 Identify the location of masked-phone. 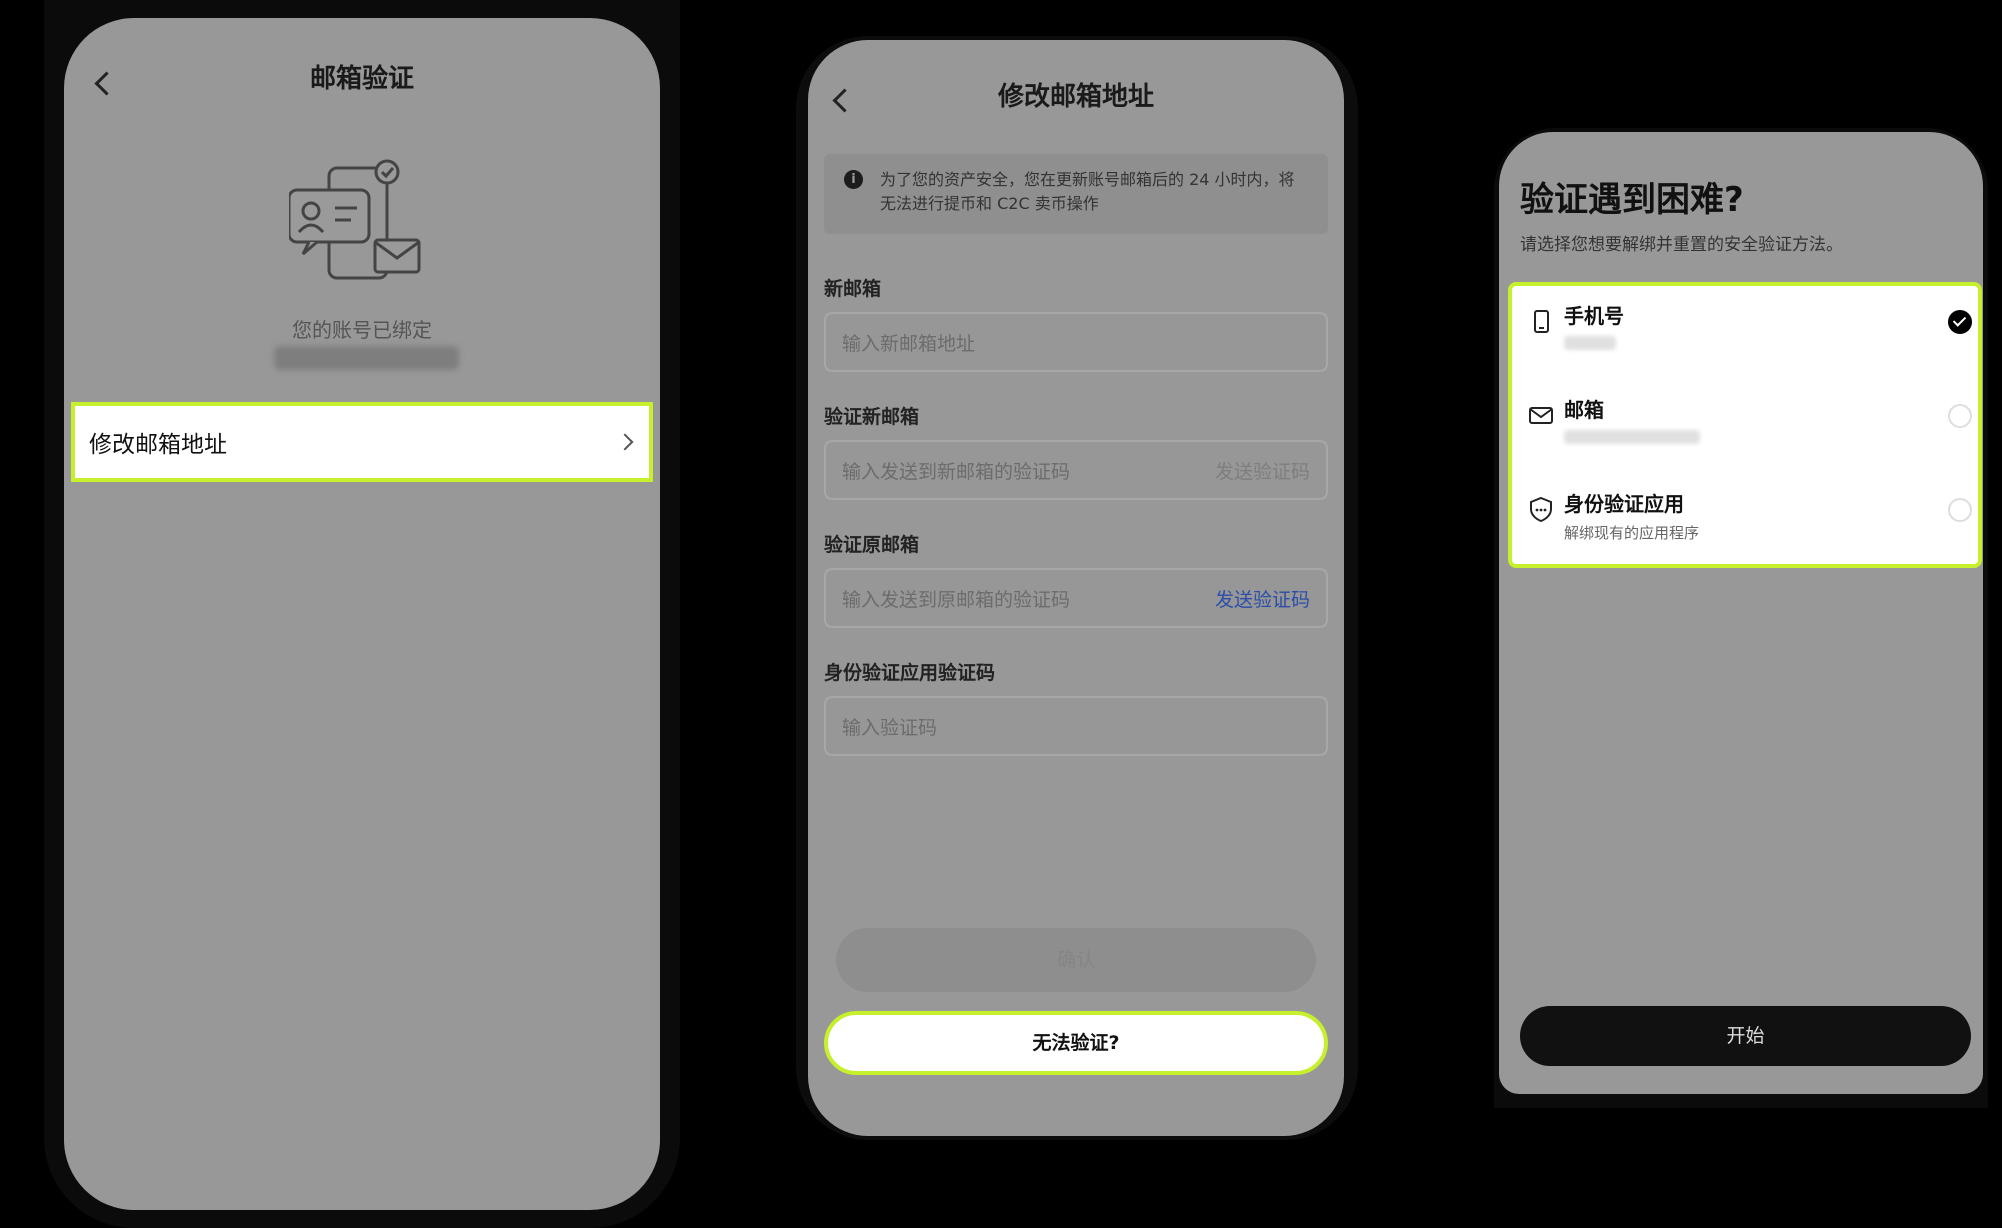
(1590, 343).